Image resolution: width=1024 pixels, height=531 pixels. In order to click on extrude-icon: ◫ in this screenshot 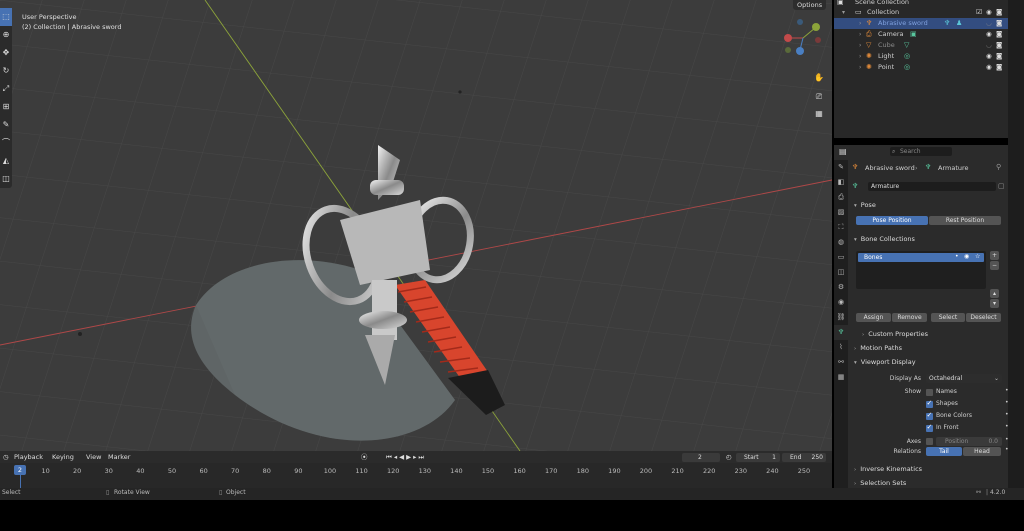, I will do `click(6, 179)`.